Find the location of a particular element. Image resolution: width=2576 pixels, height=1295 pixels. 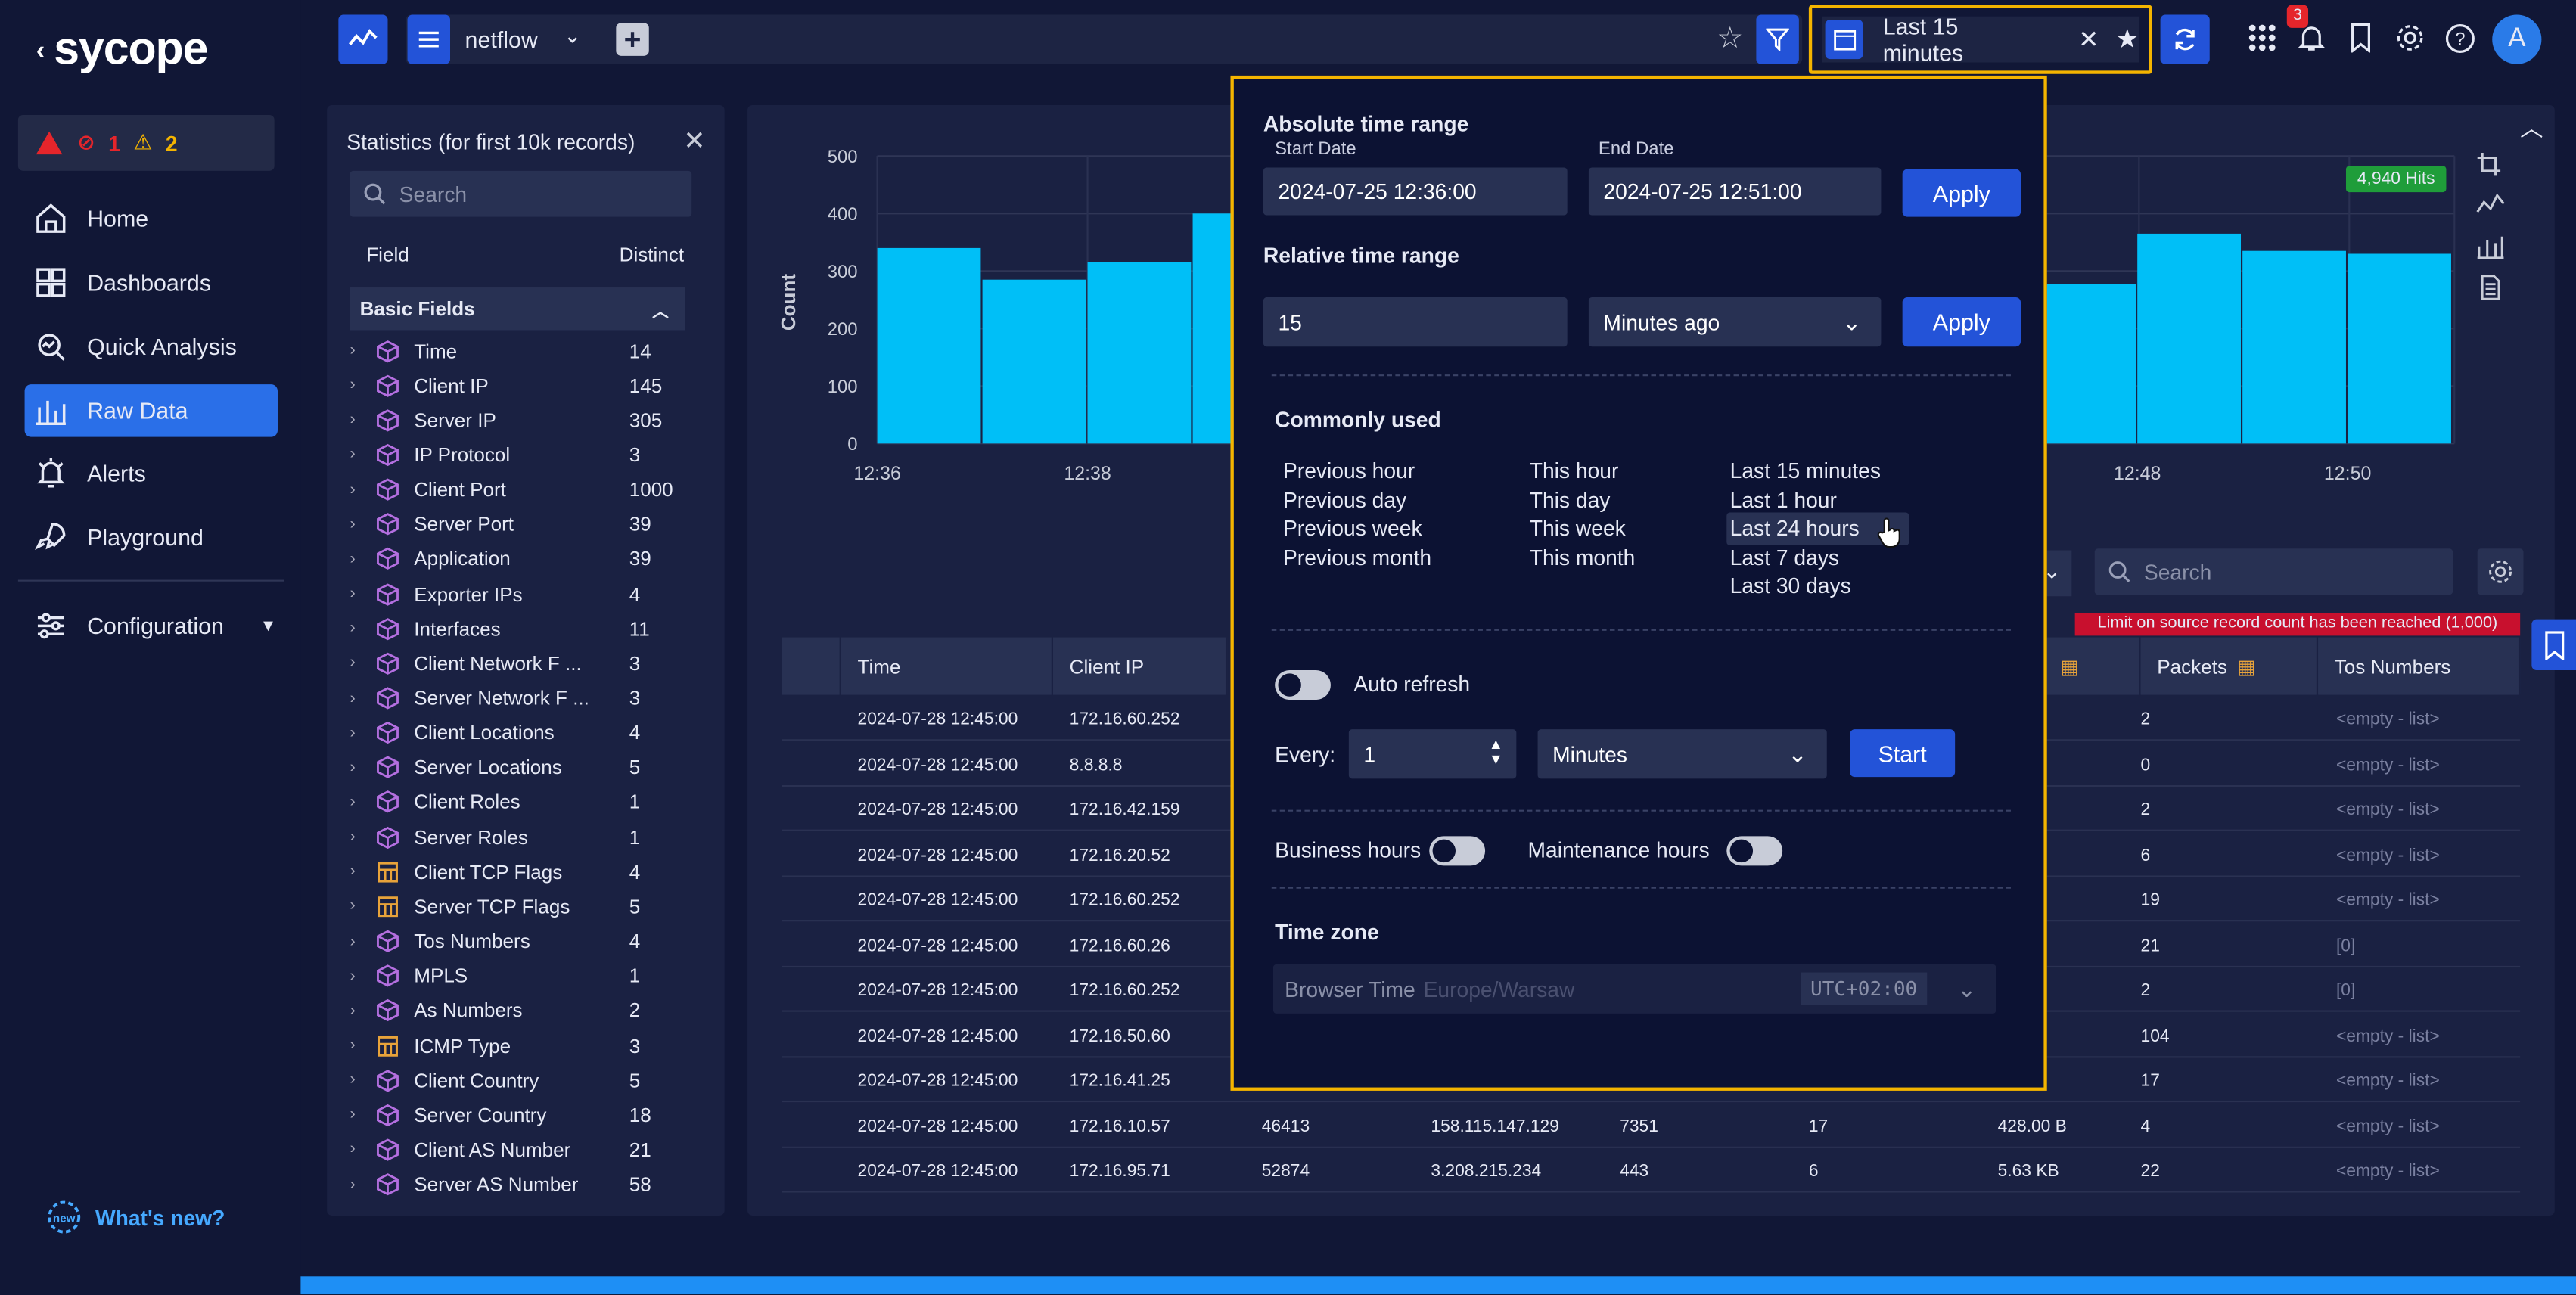

line-chart-icon is located at coordinates (2491, 205).